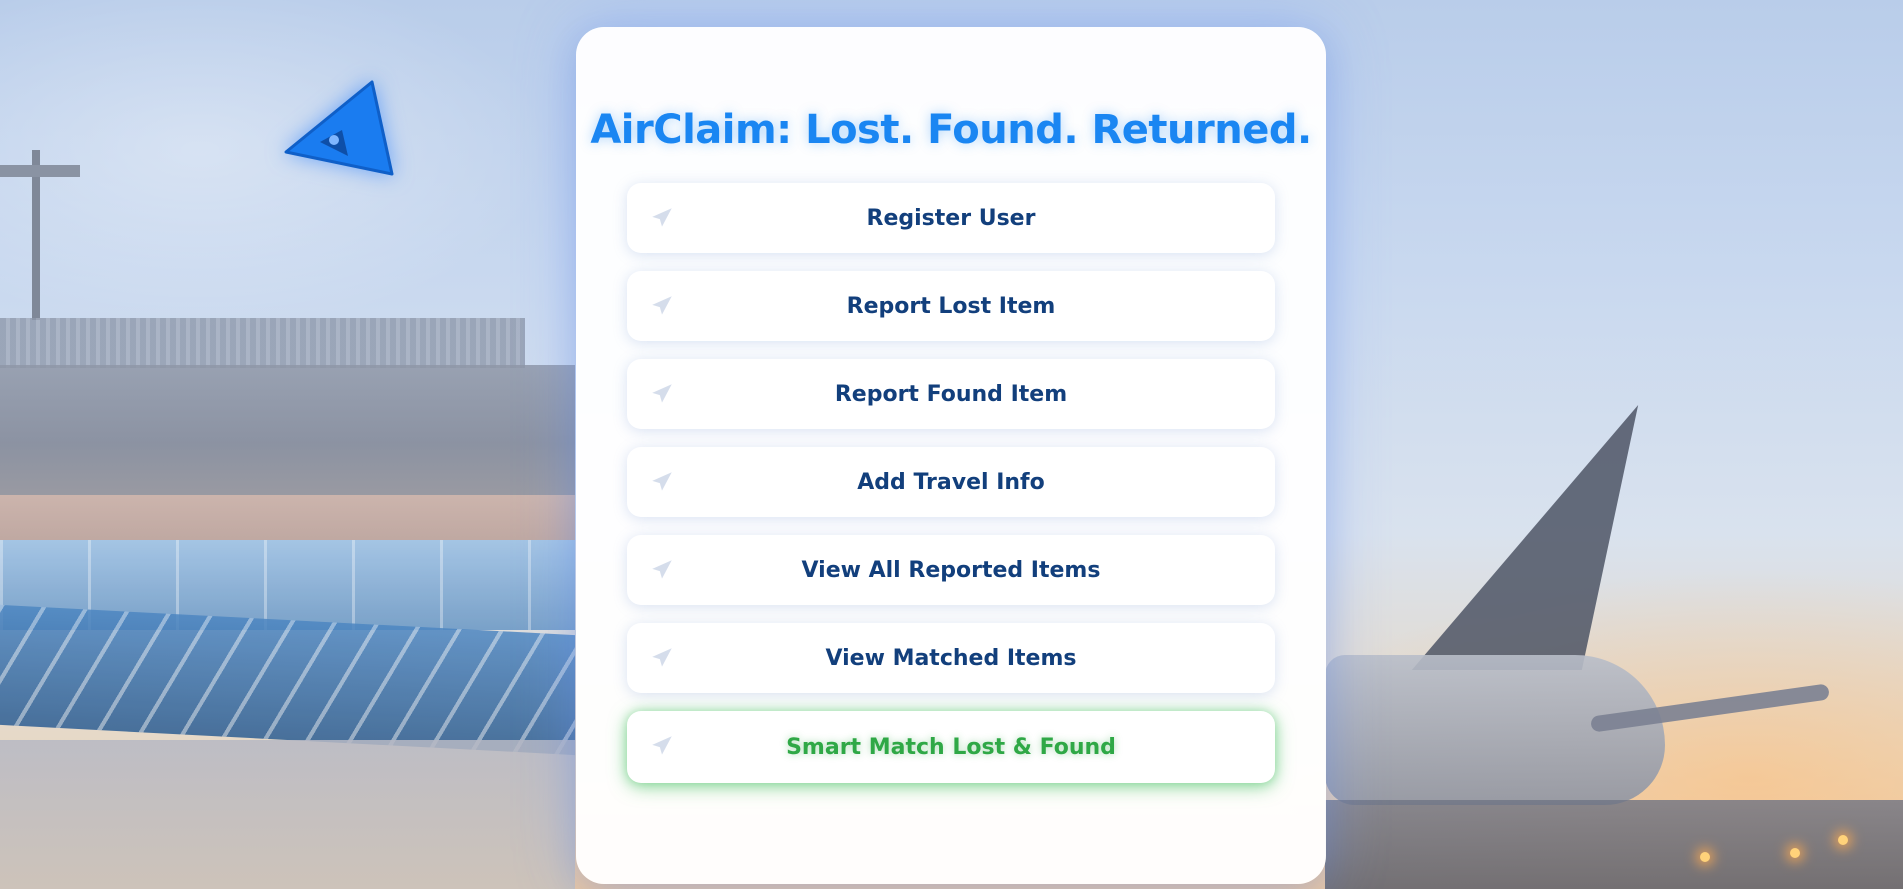  I want to click on register-user-label: Register User, so click(951, 218).